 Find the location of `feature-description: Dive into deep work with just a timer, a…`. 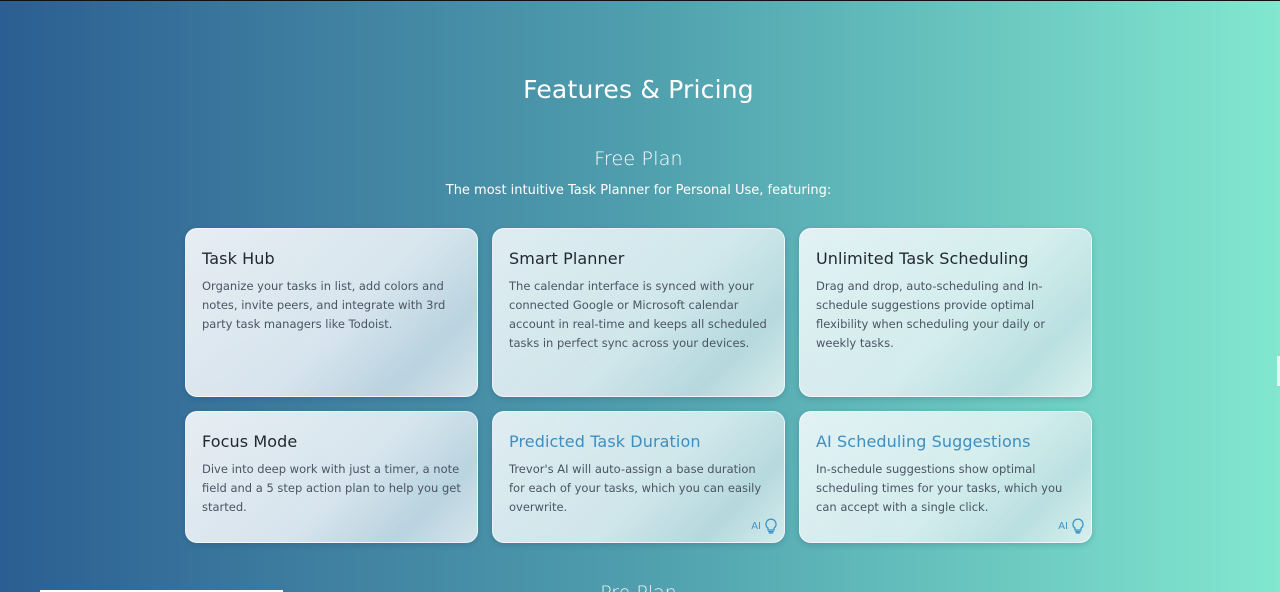

feature-description: Dive into deep work with just a timer, a… is located at coordinates (331, 488).